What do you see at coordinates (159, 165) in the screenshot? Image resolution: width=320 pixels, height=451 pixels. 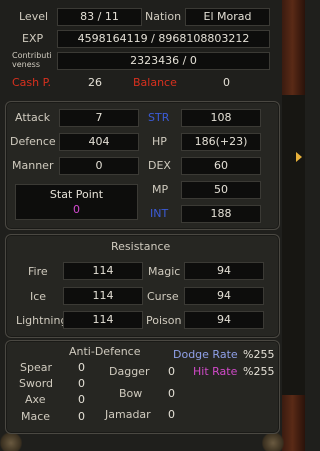 I see `dex-label: DEX` at bounding box center [159, 165].